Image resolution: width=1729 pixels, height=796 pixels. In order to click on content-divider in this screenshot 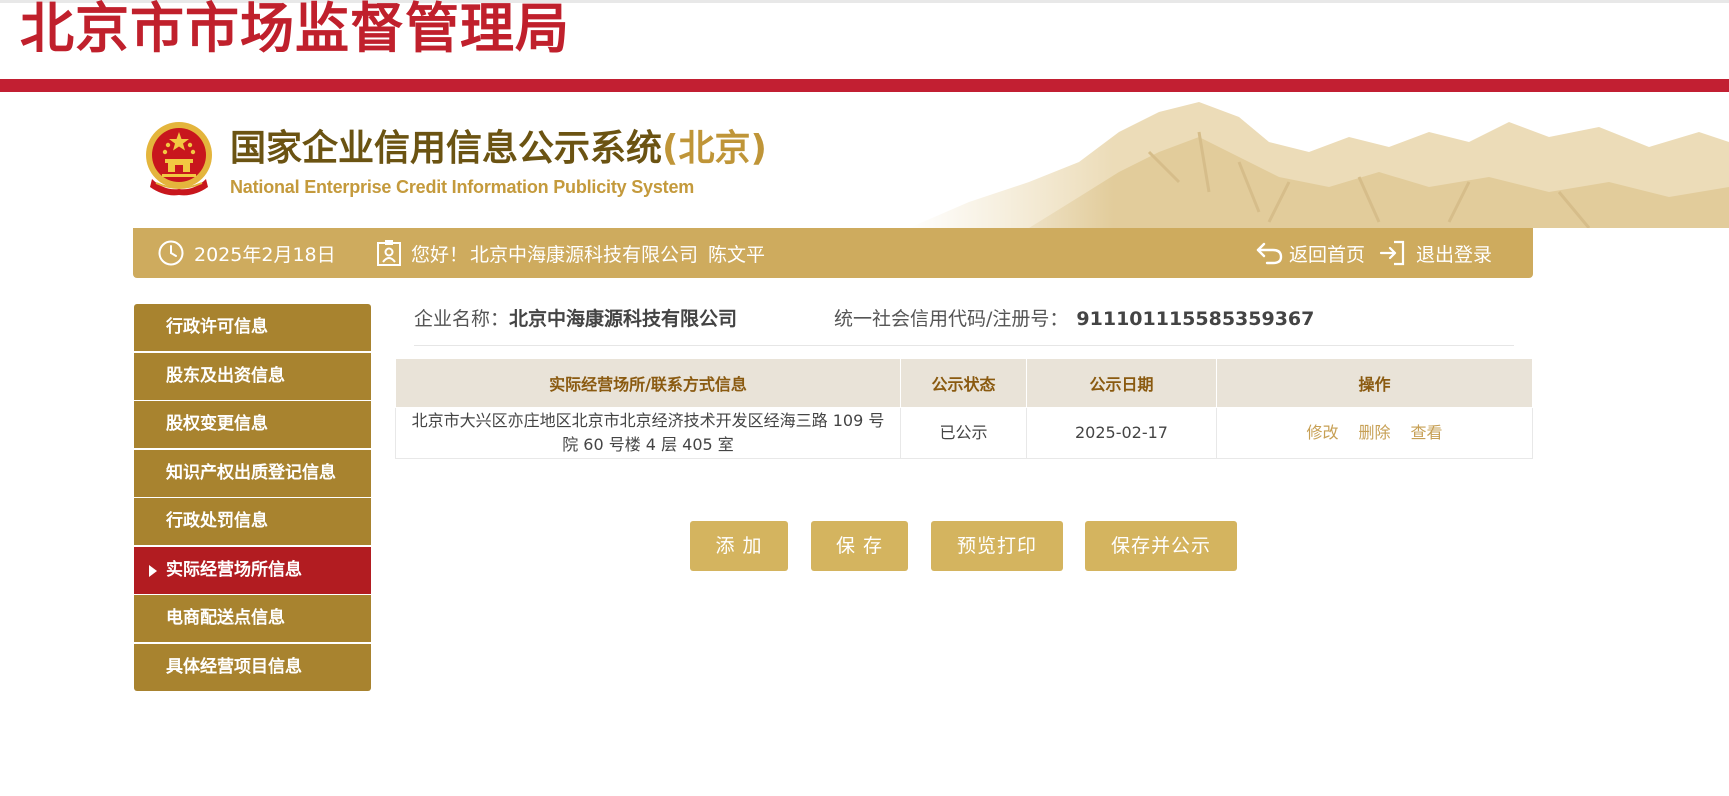, I will do `click(964, 345)`.